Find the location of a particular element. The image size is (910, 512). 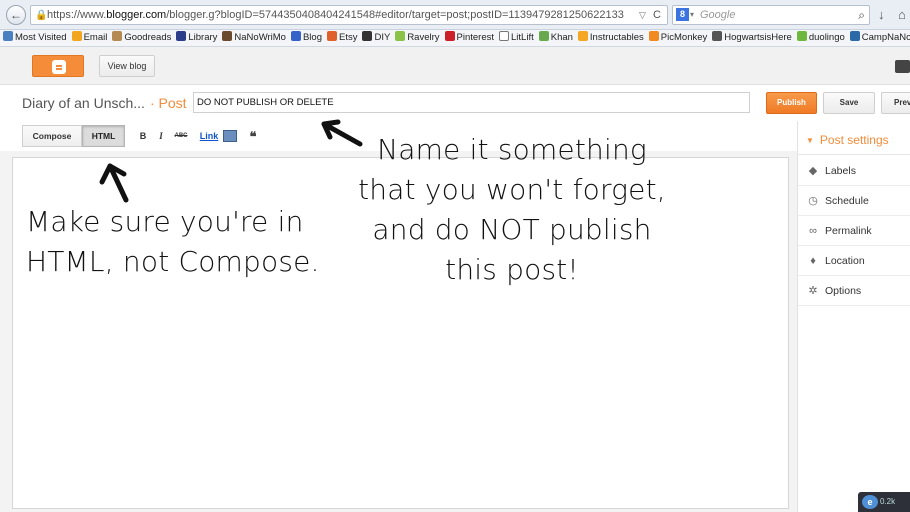

bold-button: B is located at coordinates (143, 136).